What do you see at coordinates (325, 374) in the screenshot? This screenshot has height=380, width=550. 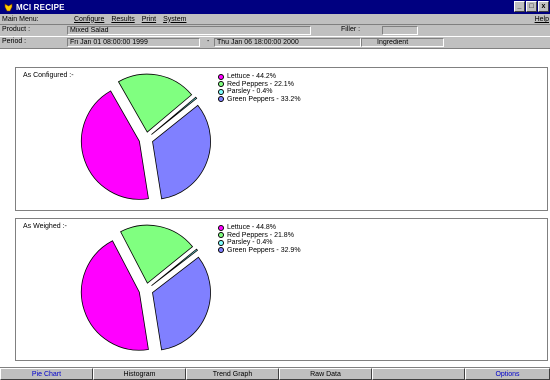 I see `tab-raw-data: Raw Data` at bounding box center [325, 374].